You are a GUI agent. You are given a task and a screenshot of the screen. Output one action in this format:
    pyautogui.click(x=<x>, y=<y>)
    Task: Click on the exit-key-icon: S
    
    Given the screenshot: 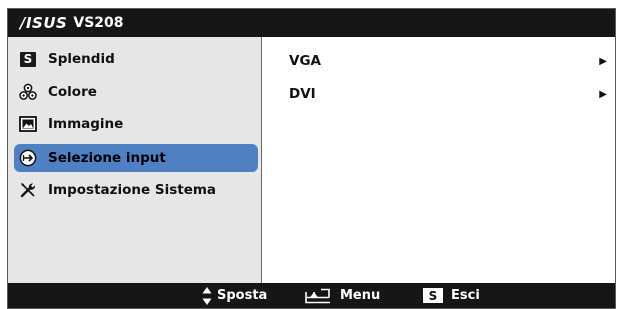 What is the action you would take?
    pyautogui.click(x=433, y=295)
    